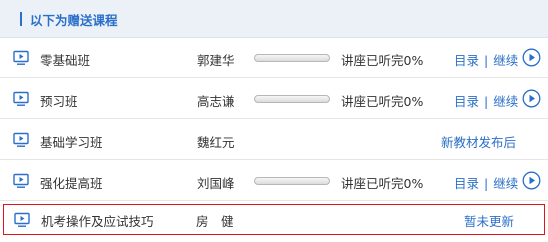 The height and width of the screenshot is (242, 548). Describe the element at coordinates (65, 60) in the screenshot. I see `course-name: 零基础班` at that location.